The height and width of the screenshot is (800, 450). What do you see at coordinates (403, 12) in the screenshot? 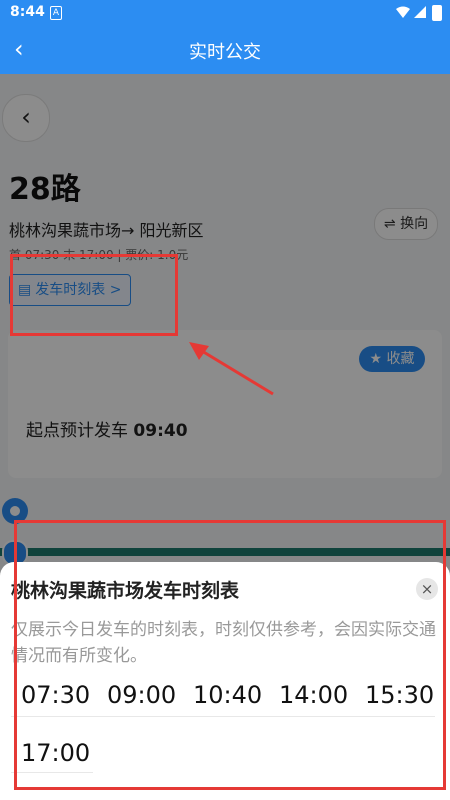
I see `wifi-icon` at bounding box center [403, 12].